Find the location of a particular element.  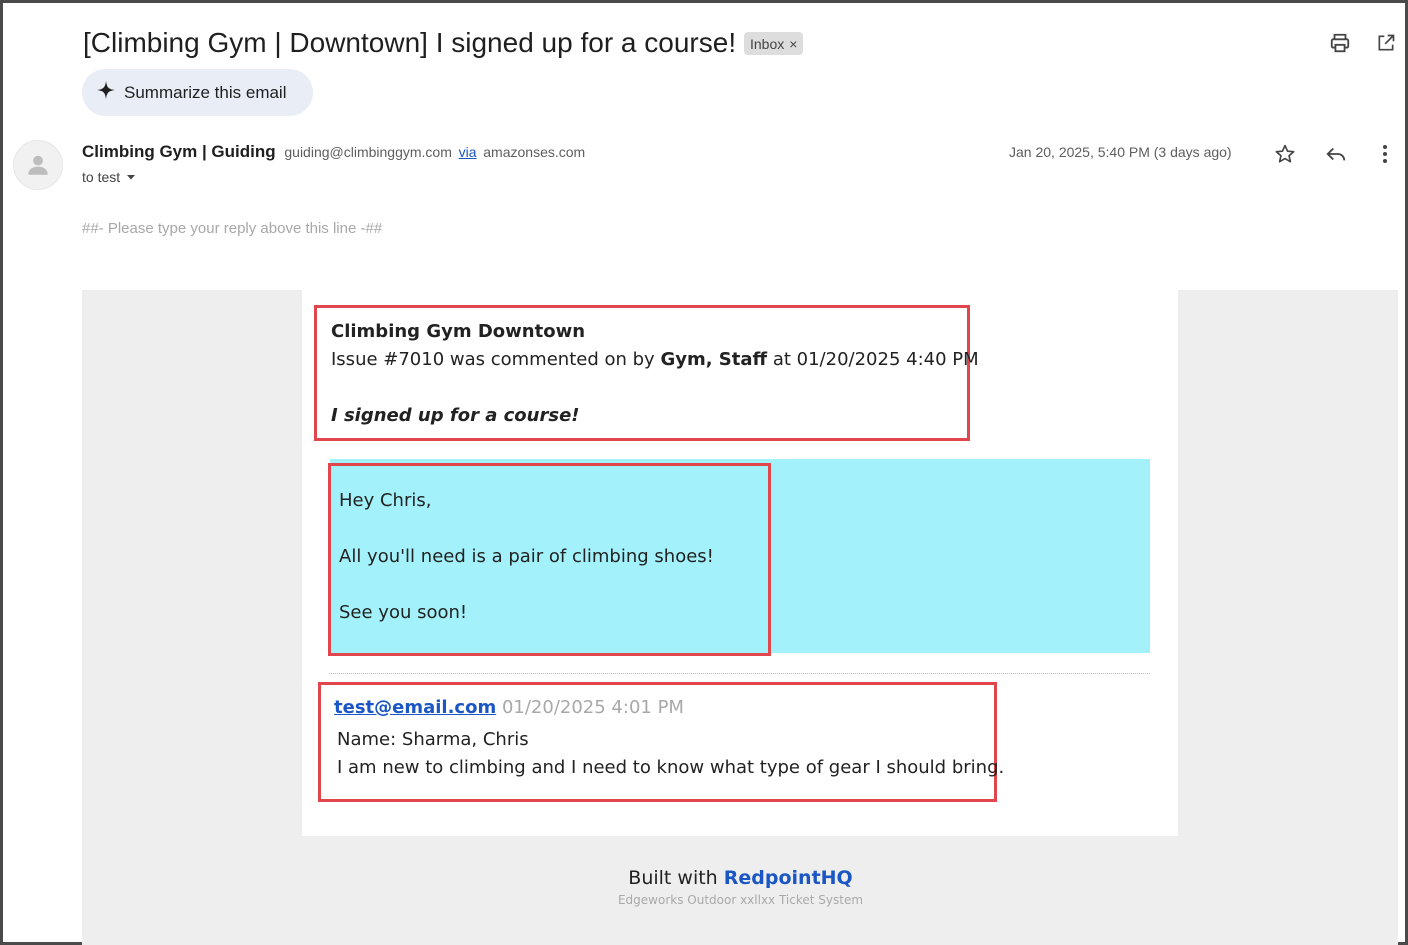

ticket-system-name: Edgeworks Outdoor xxllxx Ticket System is located at coordinates (740, 900).